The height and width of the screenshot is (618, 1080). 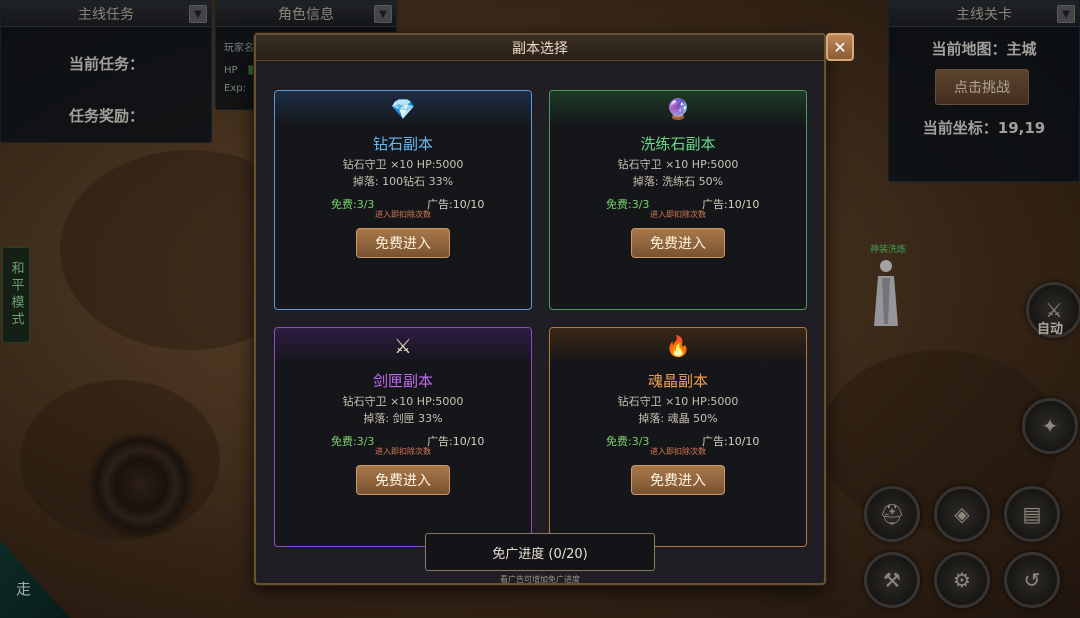 I want to click on dungeon-name: 魂晶副本, so click(x=677, y=381).